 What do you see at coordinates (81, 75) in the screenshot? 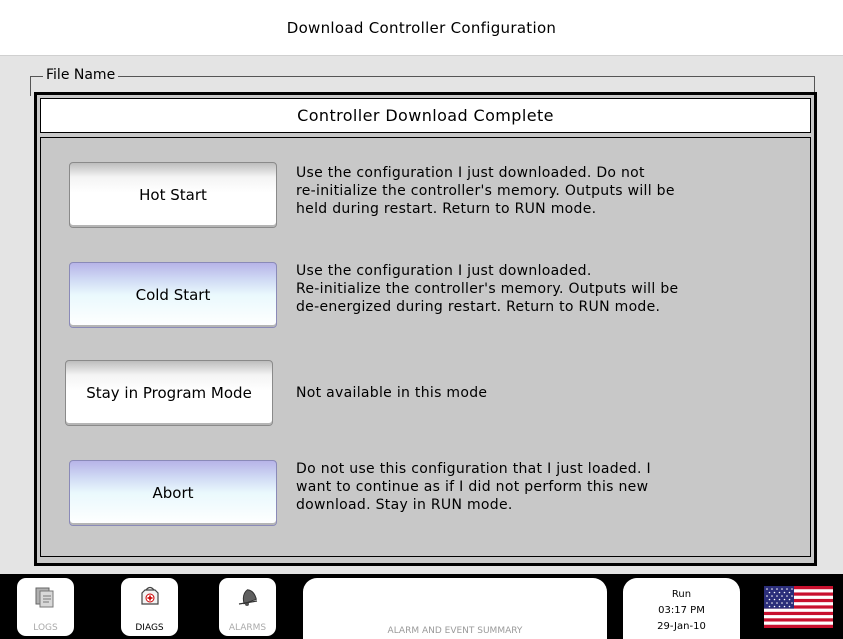
I see `file-name-legend: File Name` at bounding box center [81, 75].